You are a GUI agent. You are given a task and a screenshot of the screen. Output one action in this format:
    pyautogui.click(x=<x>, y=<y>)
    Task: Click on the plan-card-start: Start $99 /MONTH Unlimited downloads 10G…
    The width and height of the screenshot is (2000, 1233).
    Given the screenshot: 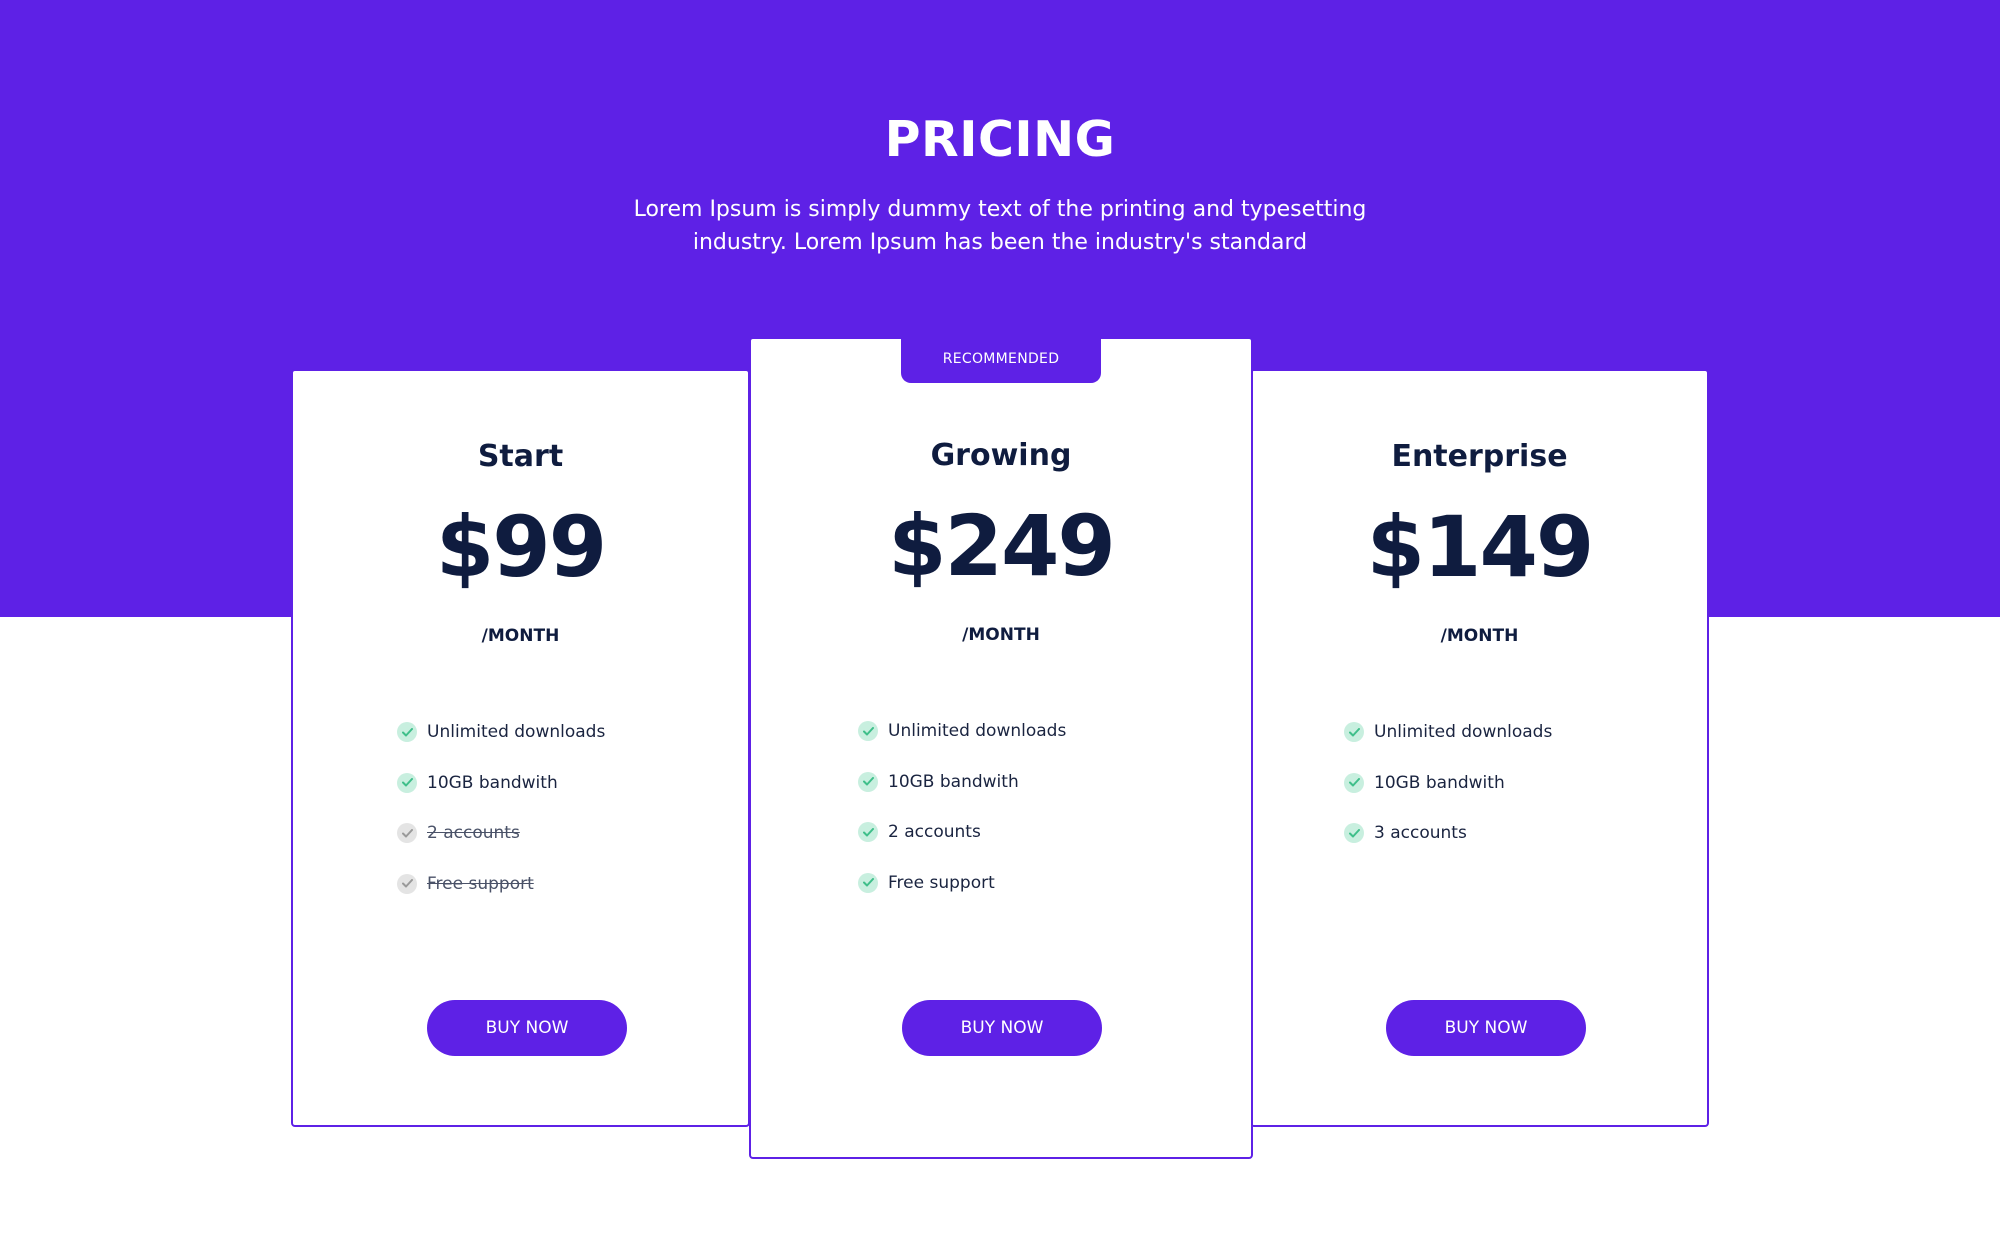 What is the action you would take?
    pyautogui.click(x=520, y=748)
    